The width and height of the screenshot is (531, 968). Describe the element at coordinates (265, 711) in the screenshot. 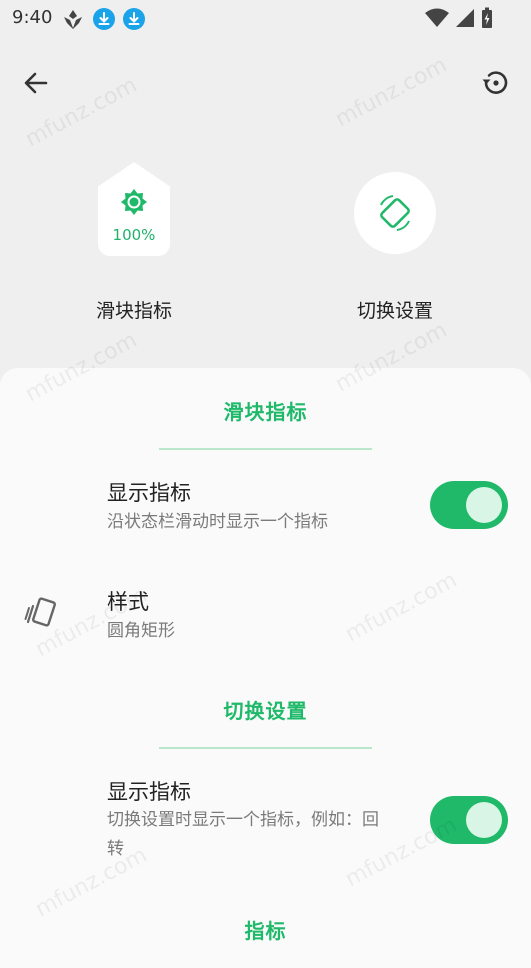

I see `section-title-switch: 切换设置` at that location.